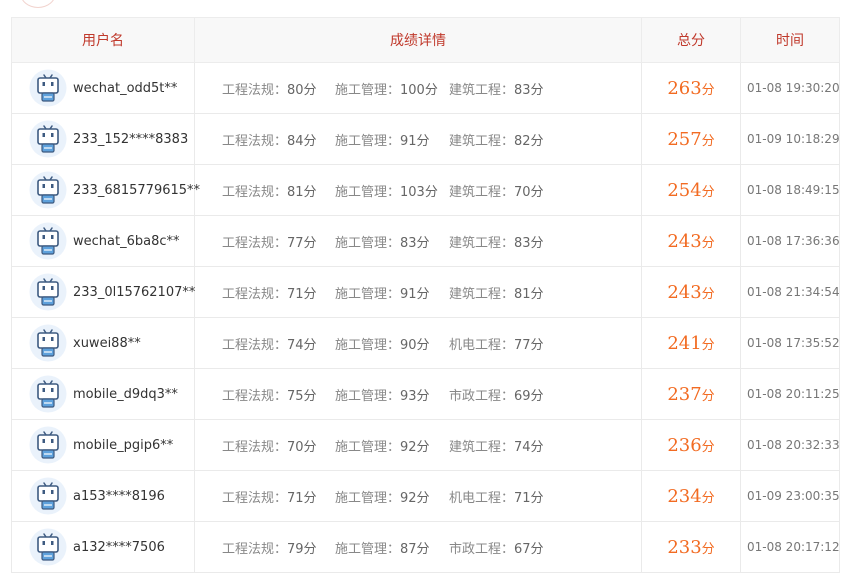  What do you see at coordinates (684, 496) in the screenshot?
I see `total-score: 234` at bounding box center [684, 496].